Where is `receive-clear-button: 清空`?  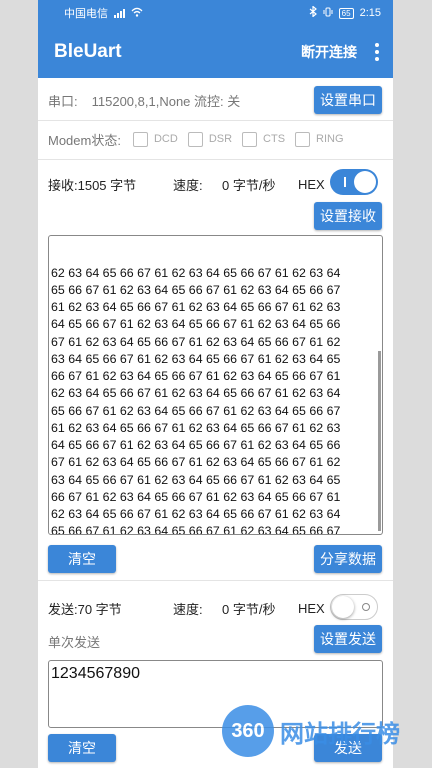
receive-clear-button: 清空 is located at coordinates (82, 559).